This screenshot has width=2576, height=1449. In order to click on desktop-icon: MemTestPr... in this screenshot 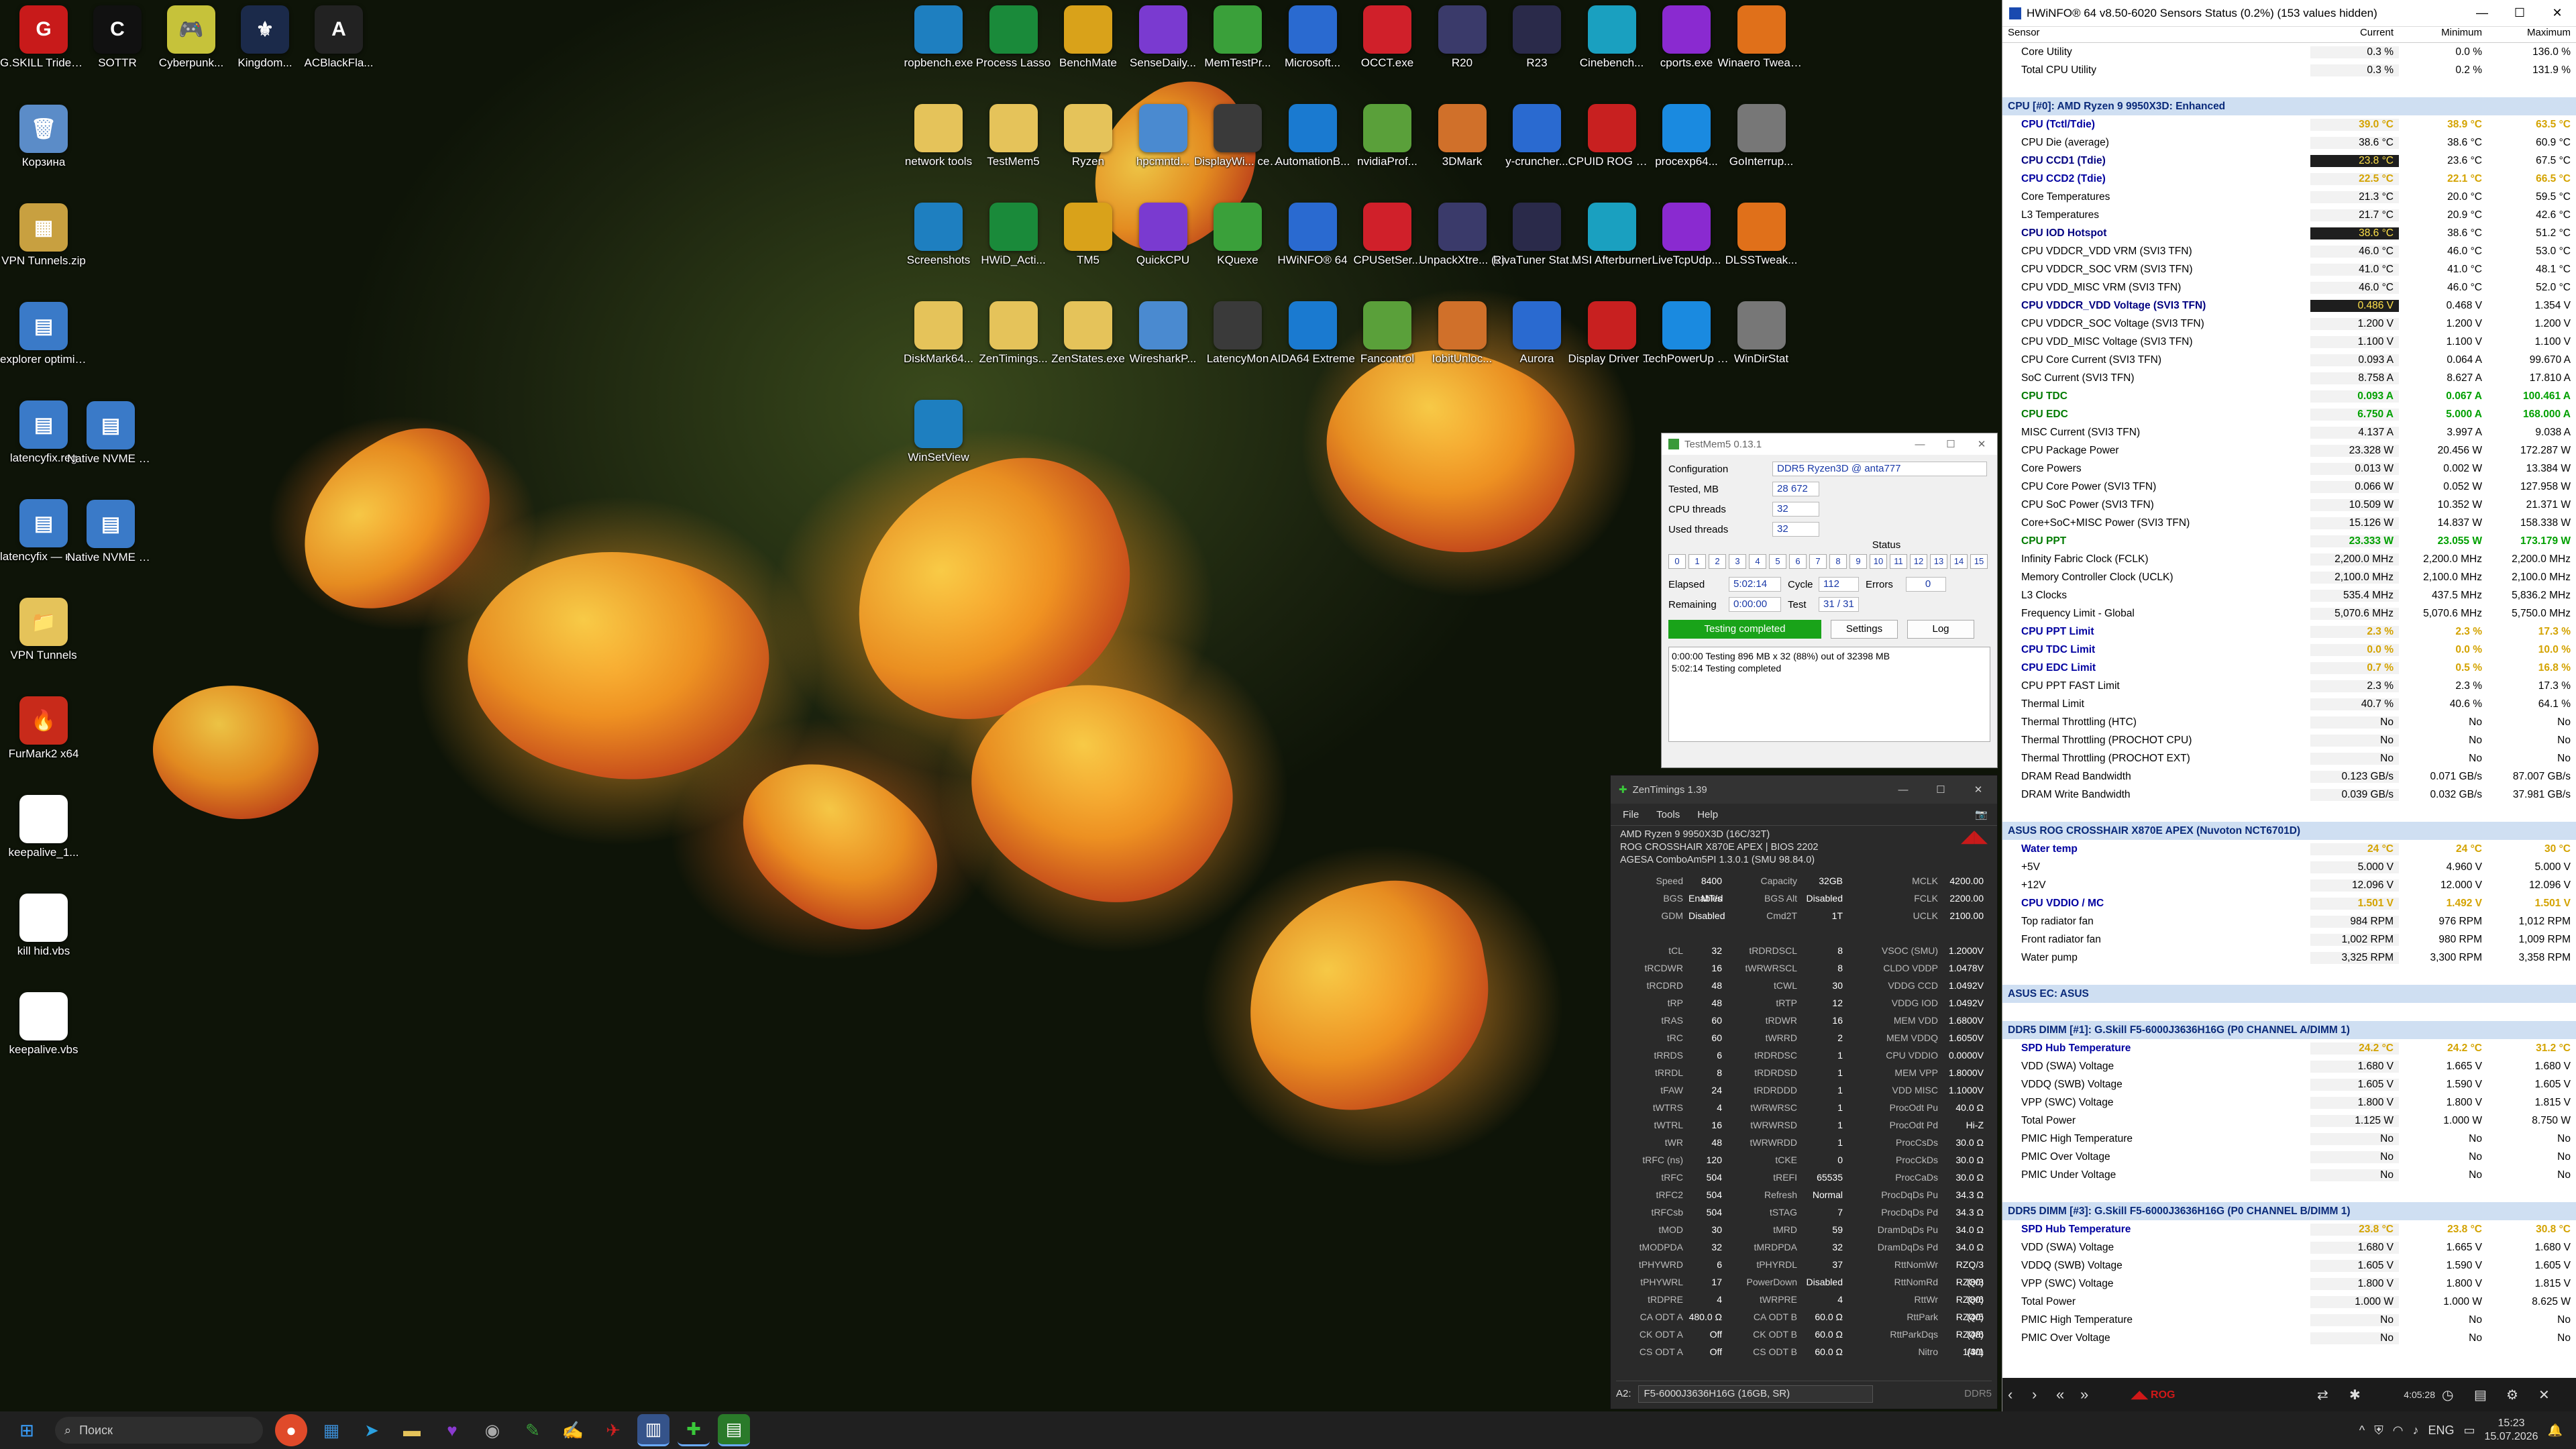, I will do `click(1237, 47)`.